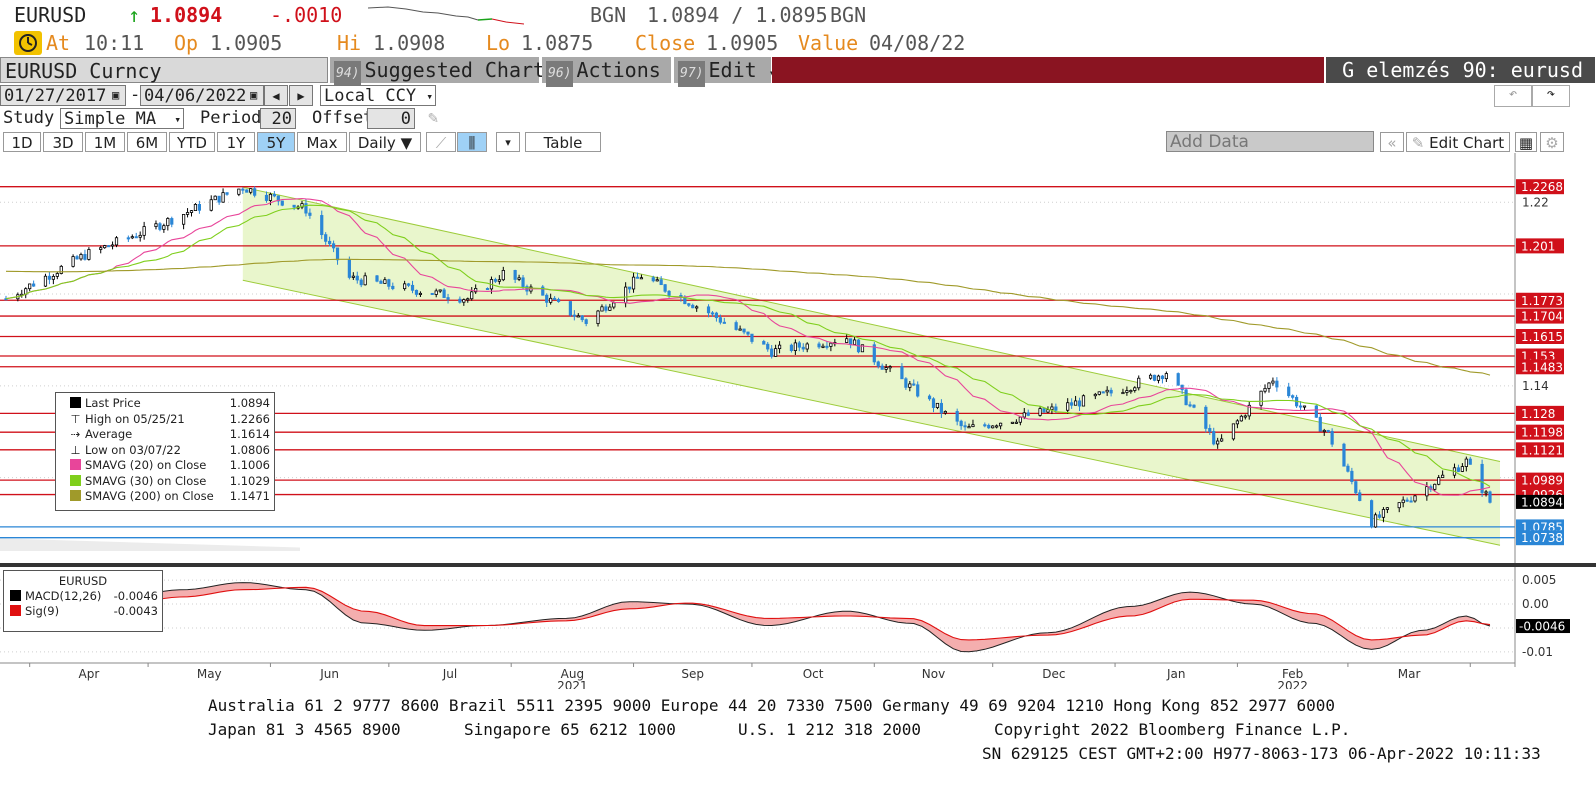  What do you see at coordinates (202, 95) in the screenshot?
I see `end-date-field: 04/06/2022` at bounding box center [202, 95].